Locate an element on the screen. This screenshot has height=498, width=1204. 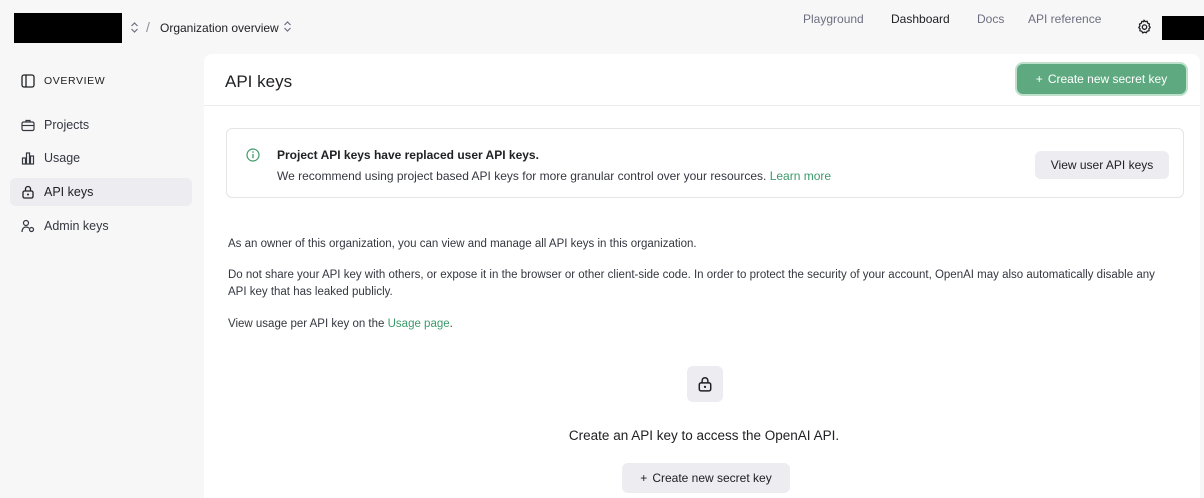
panel-icon is located at coordinates (28, 81).